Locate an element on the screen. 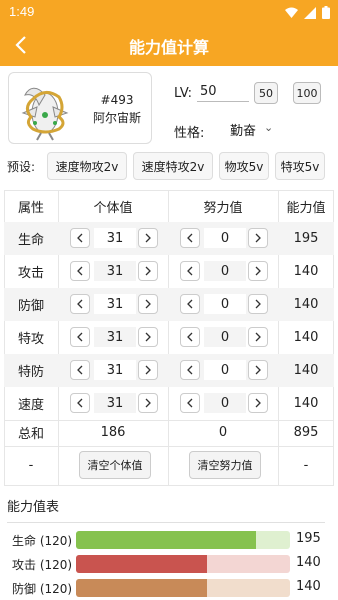 The height and width of the screenshot is (600, 338). level-input is located at coordinates (223, 92).